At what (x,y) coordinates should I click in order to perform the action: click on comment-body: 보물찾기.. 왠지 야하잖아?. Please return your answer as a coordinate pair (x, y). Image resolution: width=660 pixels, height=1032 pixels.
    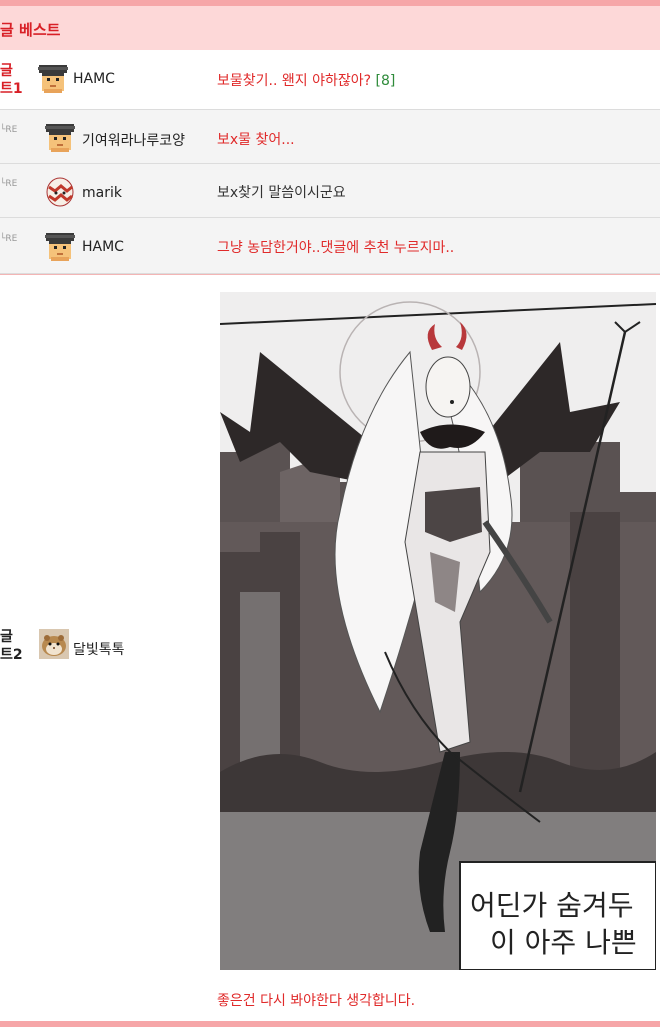
    Looking at the image, I should click on (294, 81).